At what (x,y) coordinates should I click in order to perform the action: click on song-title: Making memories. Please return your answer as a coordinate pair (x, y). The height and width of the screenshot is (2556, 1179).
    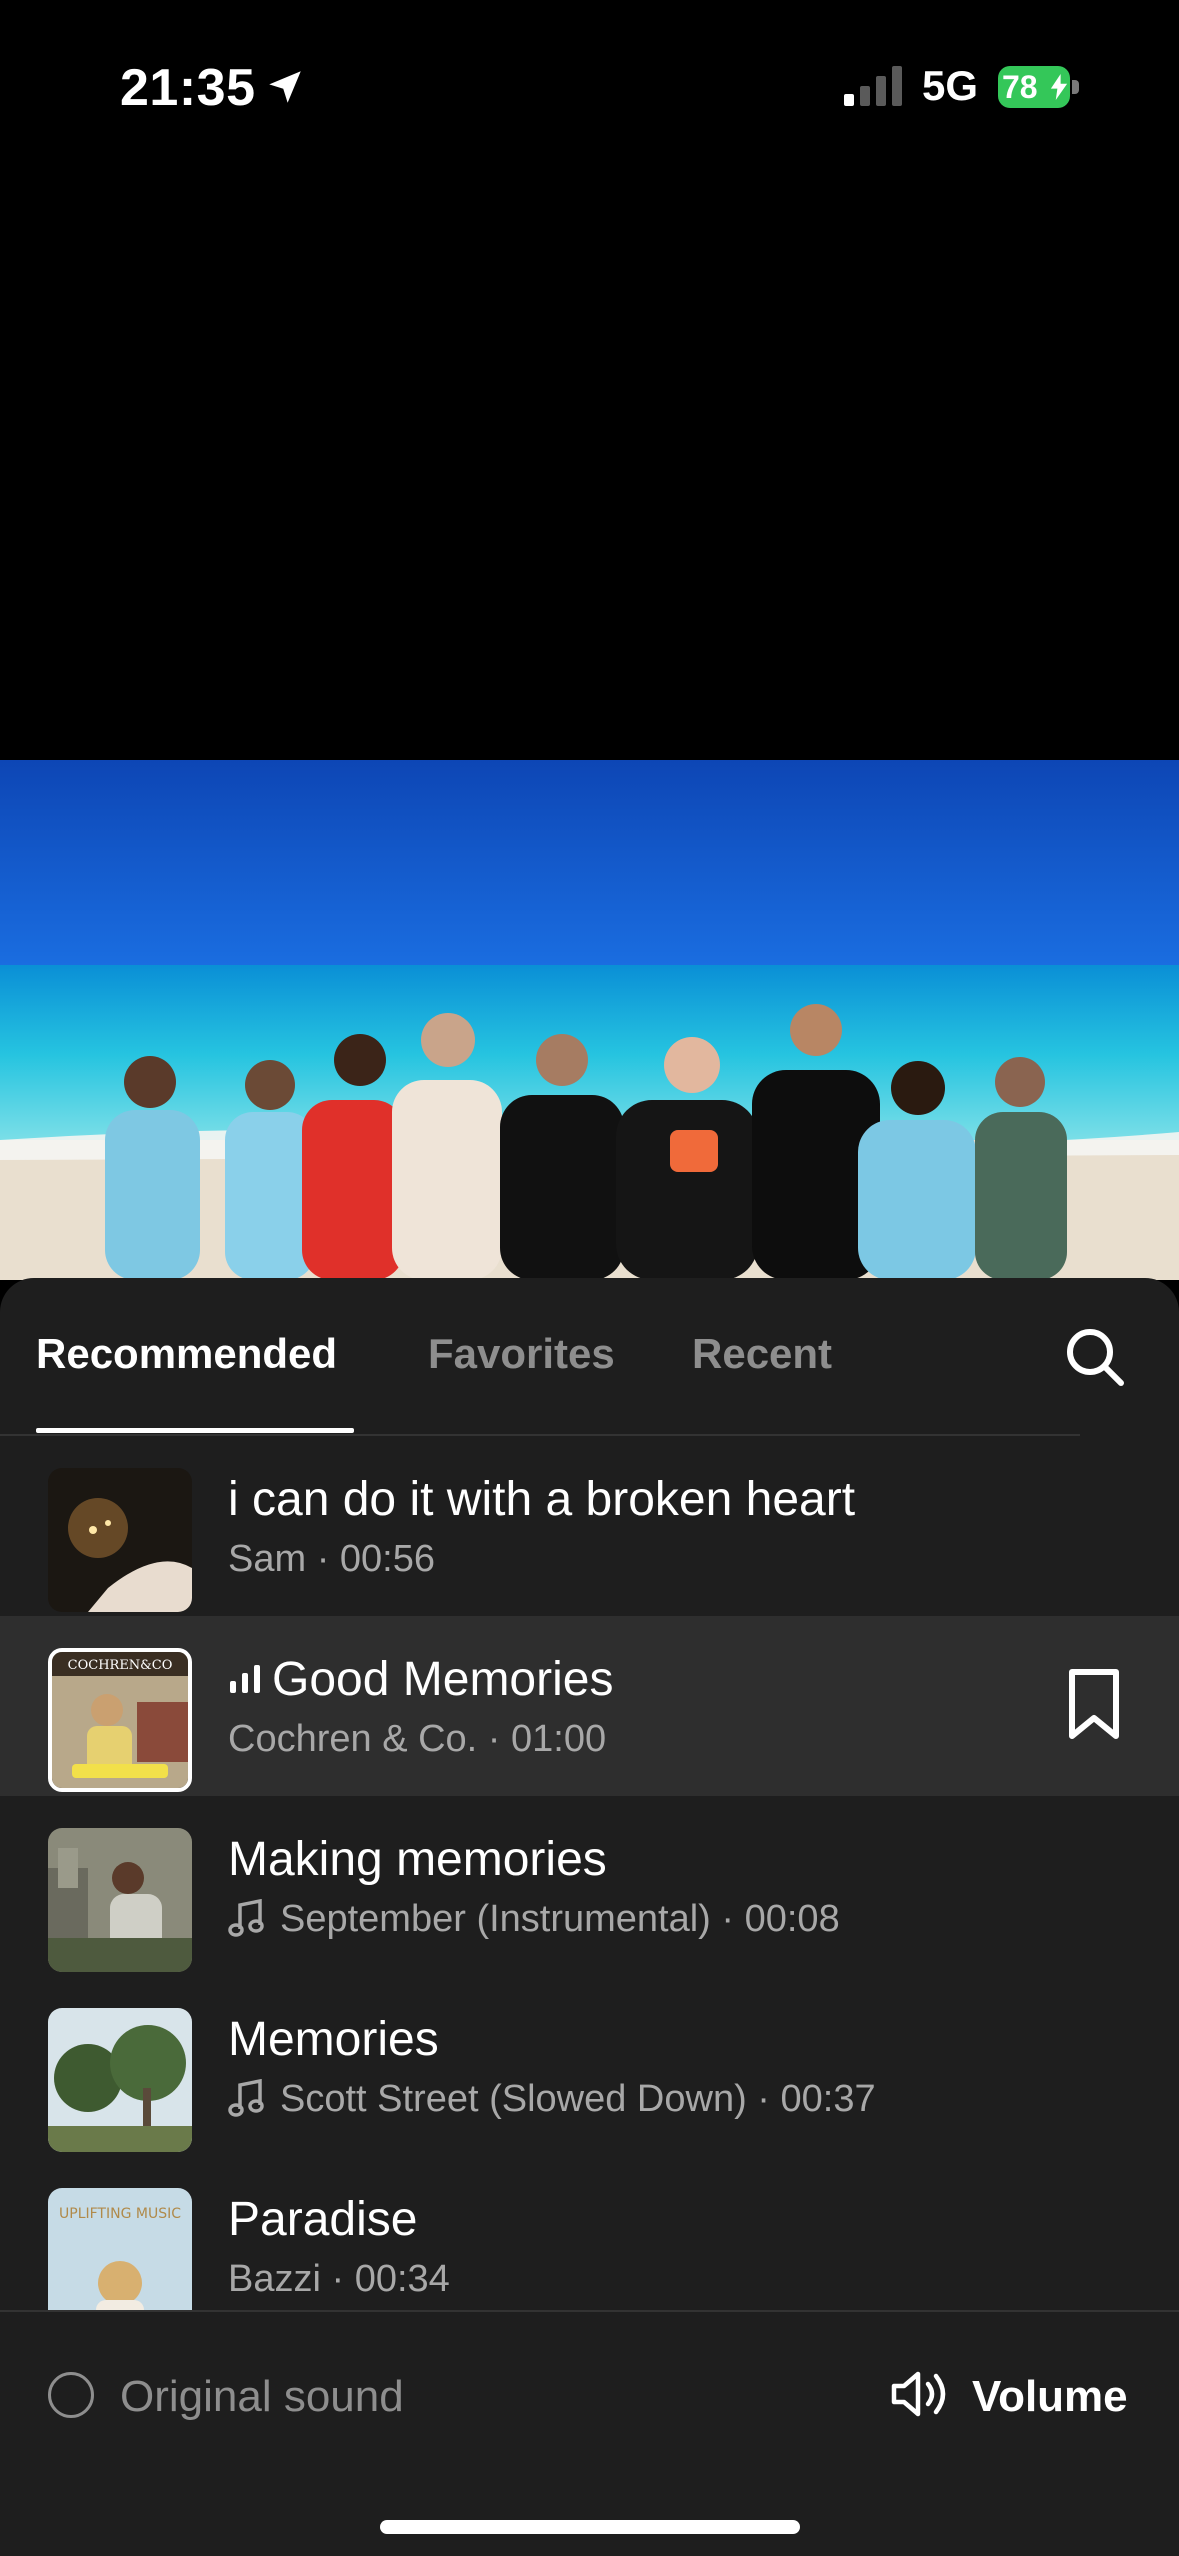
    Looking at the image, I should click on (417, 1859).